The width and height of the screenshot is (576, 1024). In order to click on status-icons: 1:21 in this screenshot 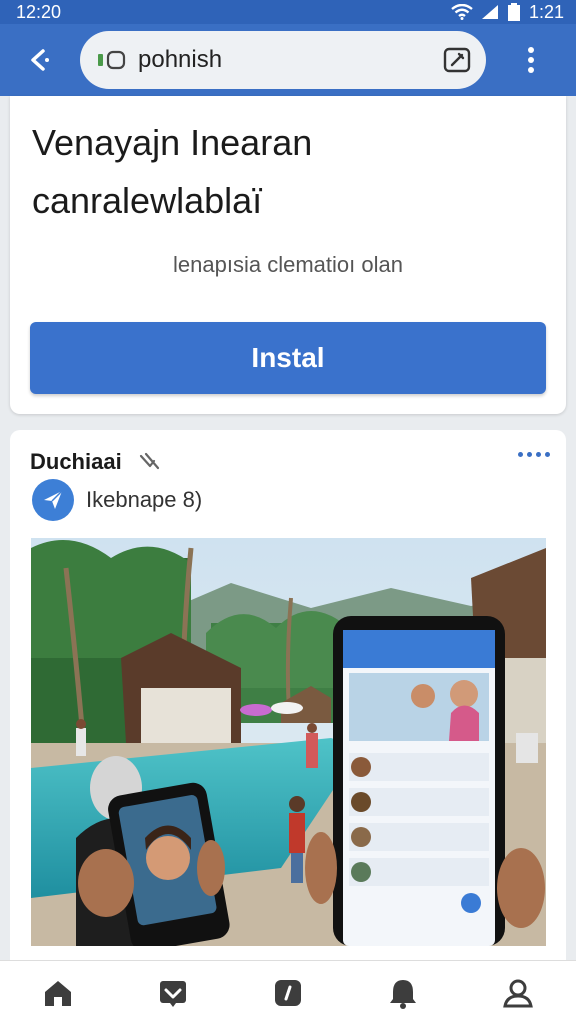, I will do `click(507, 12)`.